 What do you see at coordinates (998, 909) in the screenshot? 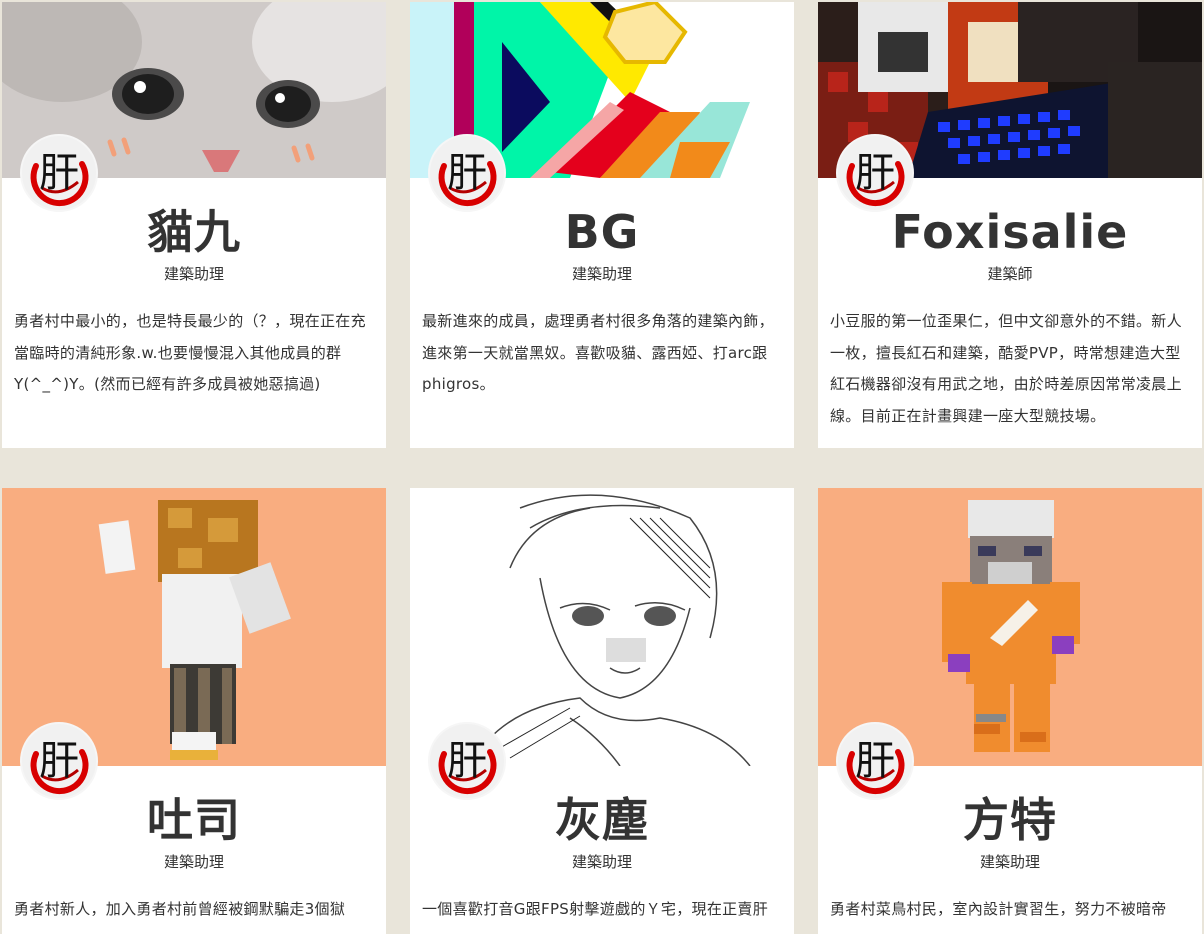
I see `member-description: 勇者村菜鳥村民，室內設計實習生，努力不被暗帝` at bounding box center [998, 909].